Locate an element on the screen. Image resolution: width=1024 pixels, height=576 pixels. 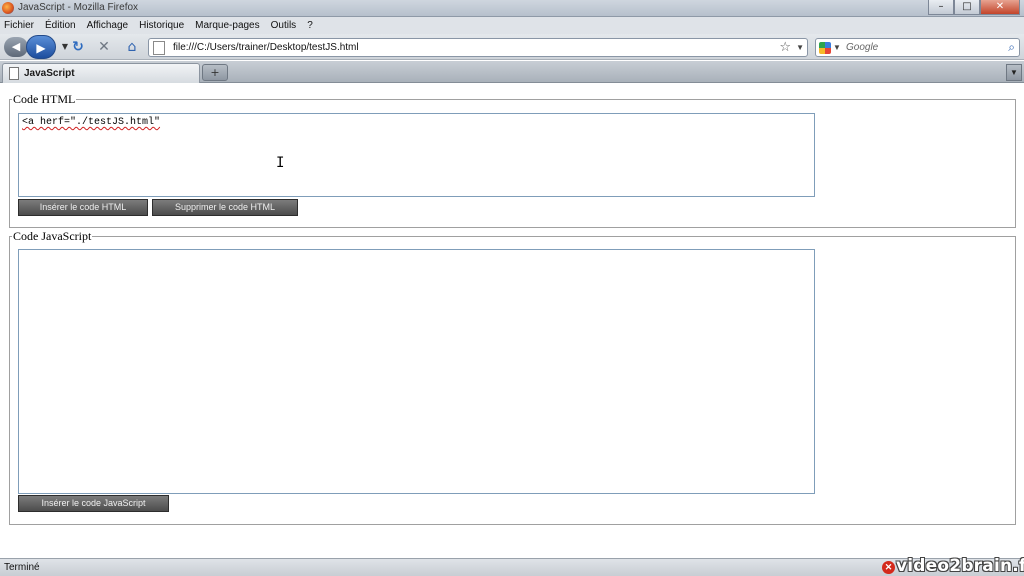
window-title: JavaScript - Mozilla Firefox is located at coordinates (78, 7).